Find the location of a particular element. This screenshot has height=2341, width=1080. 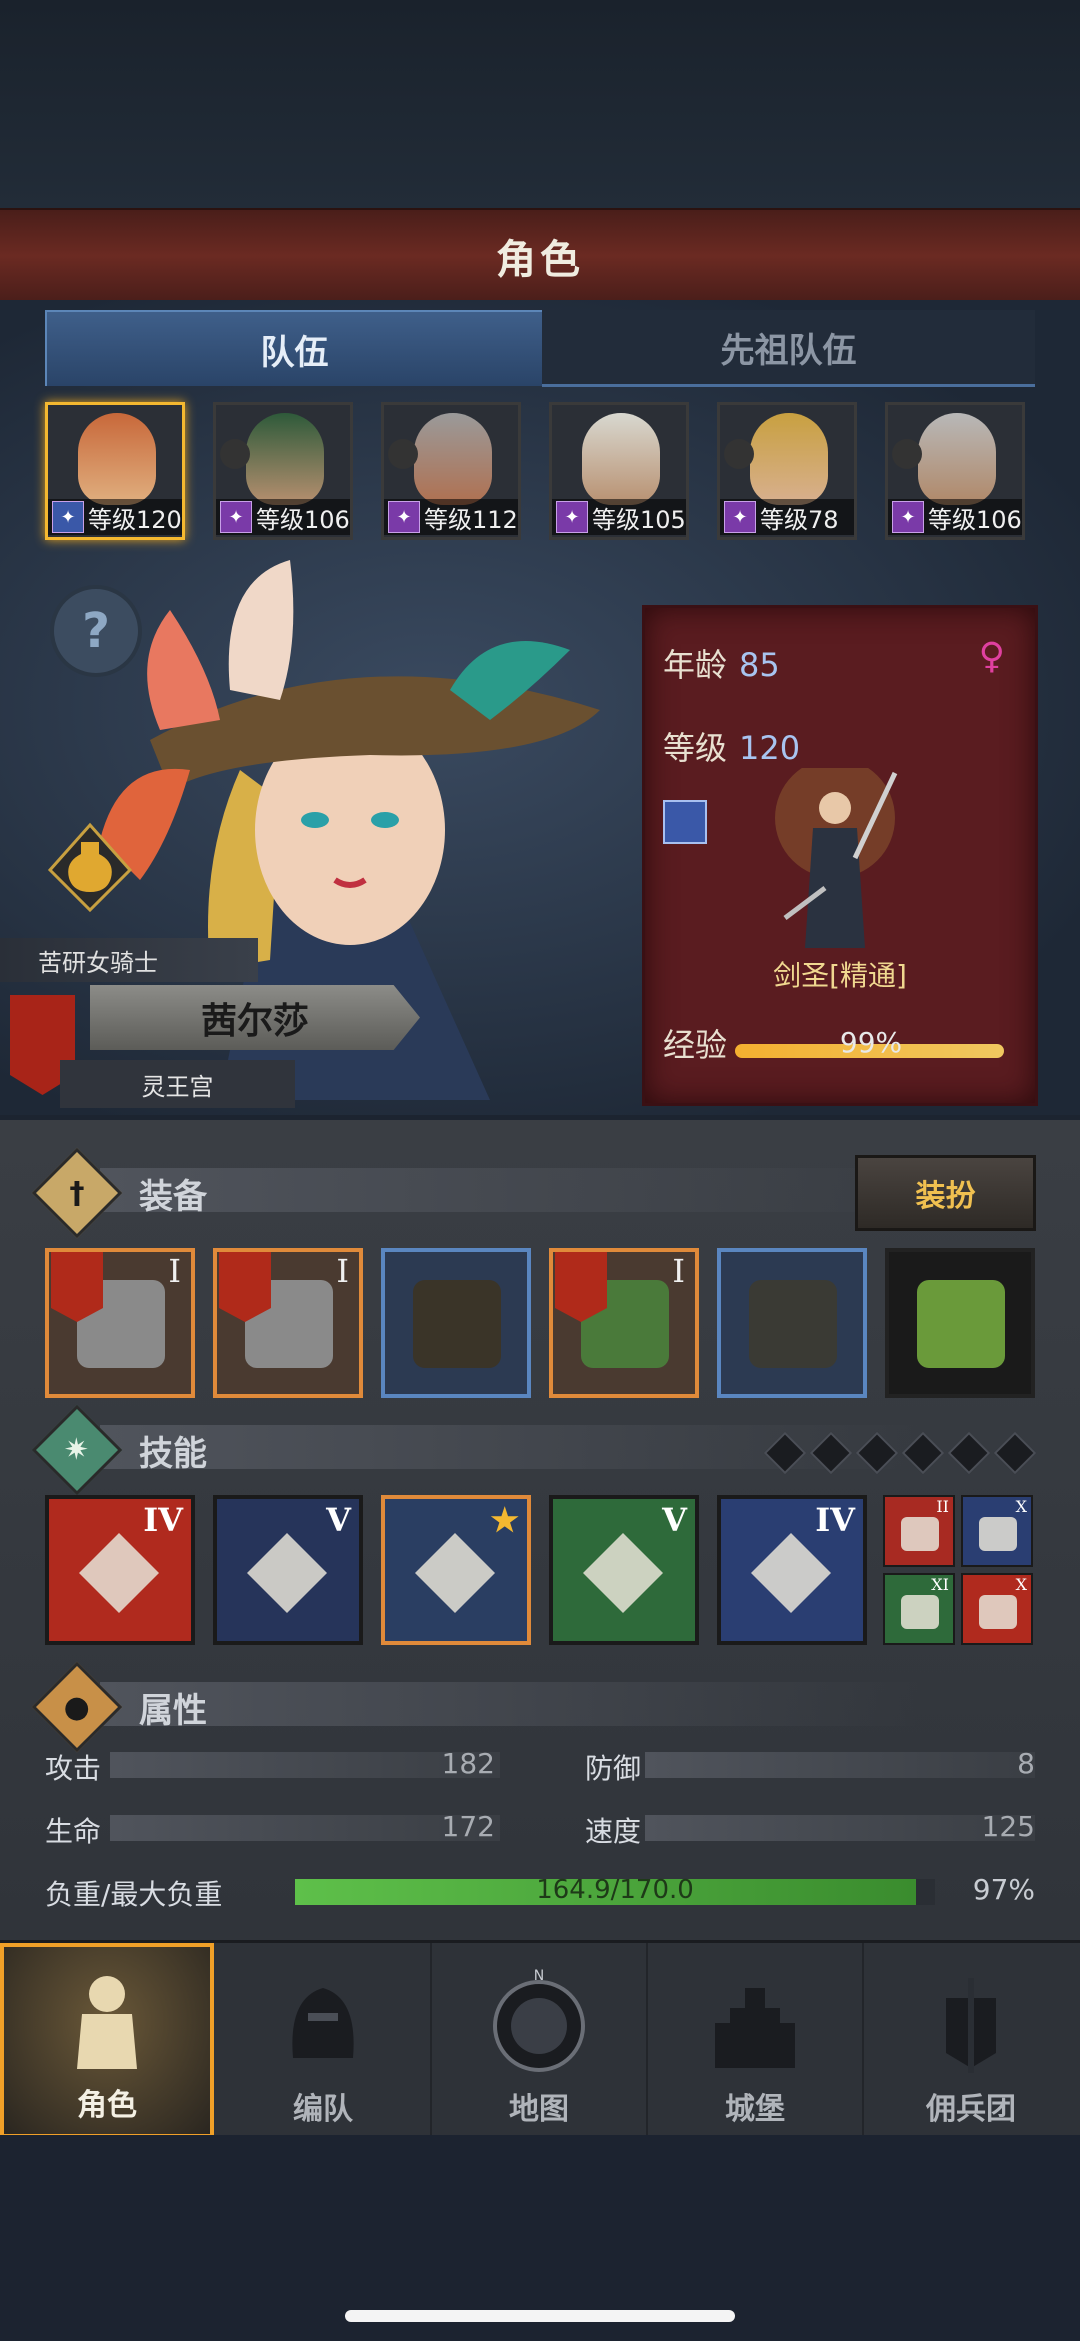

top-background is located at coordinates (540, 105).